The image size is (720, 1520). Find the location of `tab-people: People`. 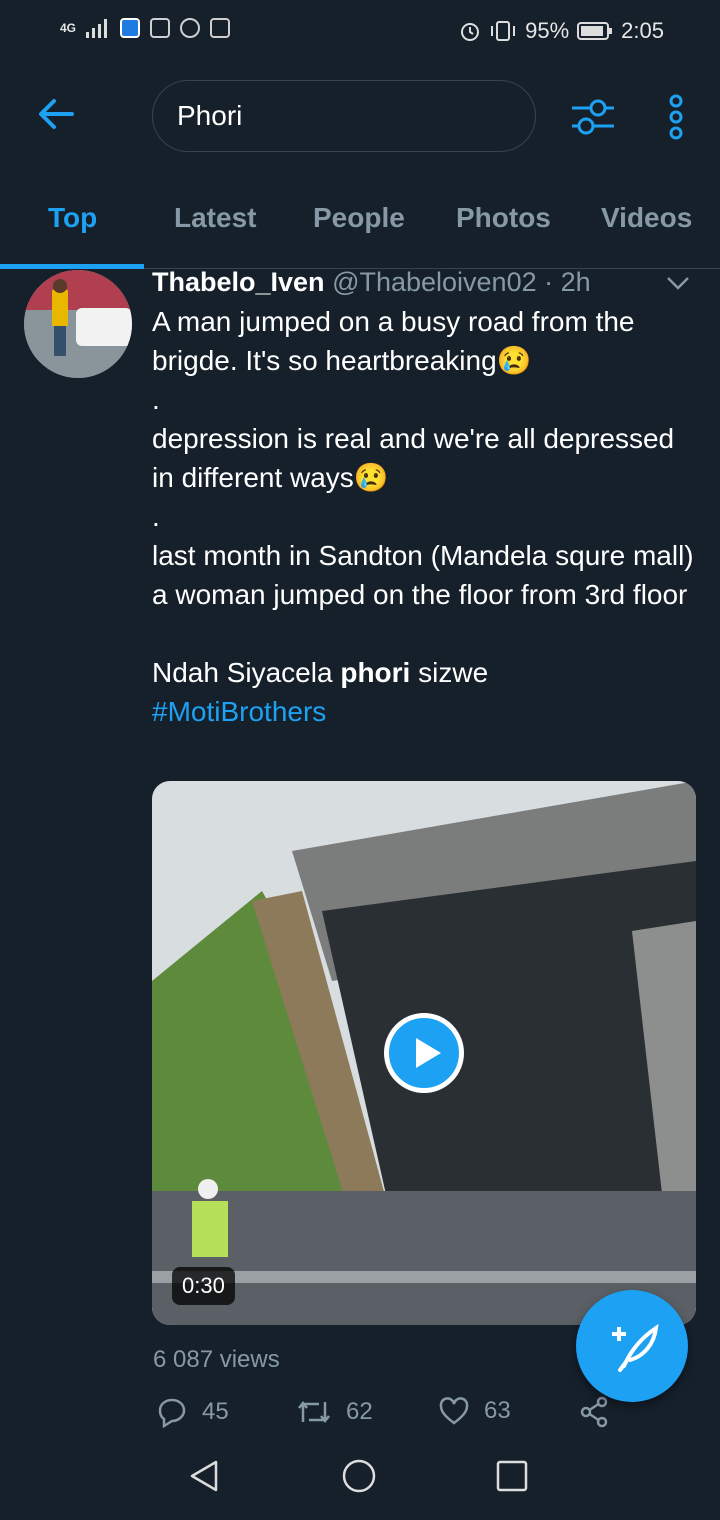

tab-people: People is located at coordinates (359, 218).